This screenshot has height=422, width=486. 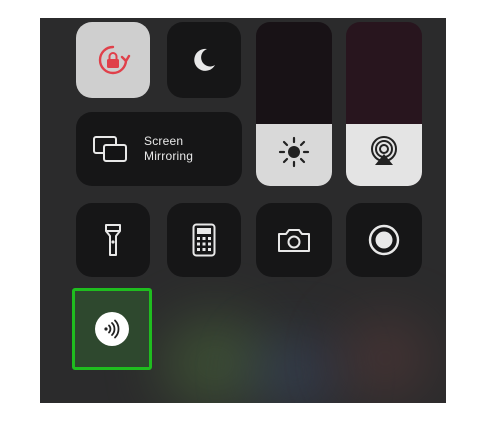 I want to click on rotation-lock-icon, so click(x=113, y=60).